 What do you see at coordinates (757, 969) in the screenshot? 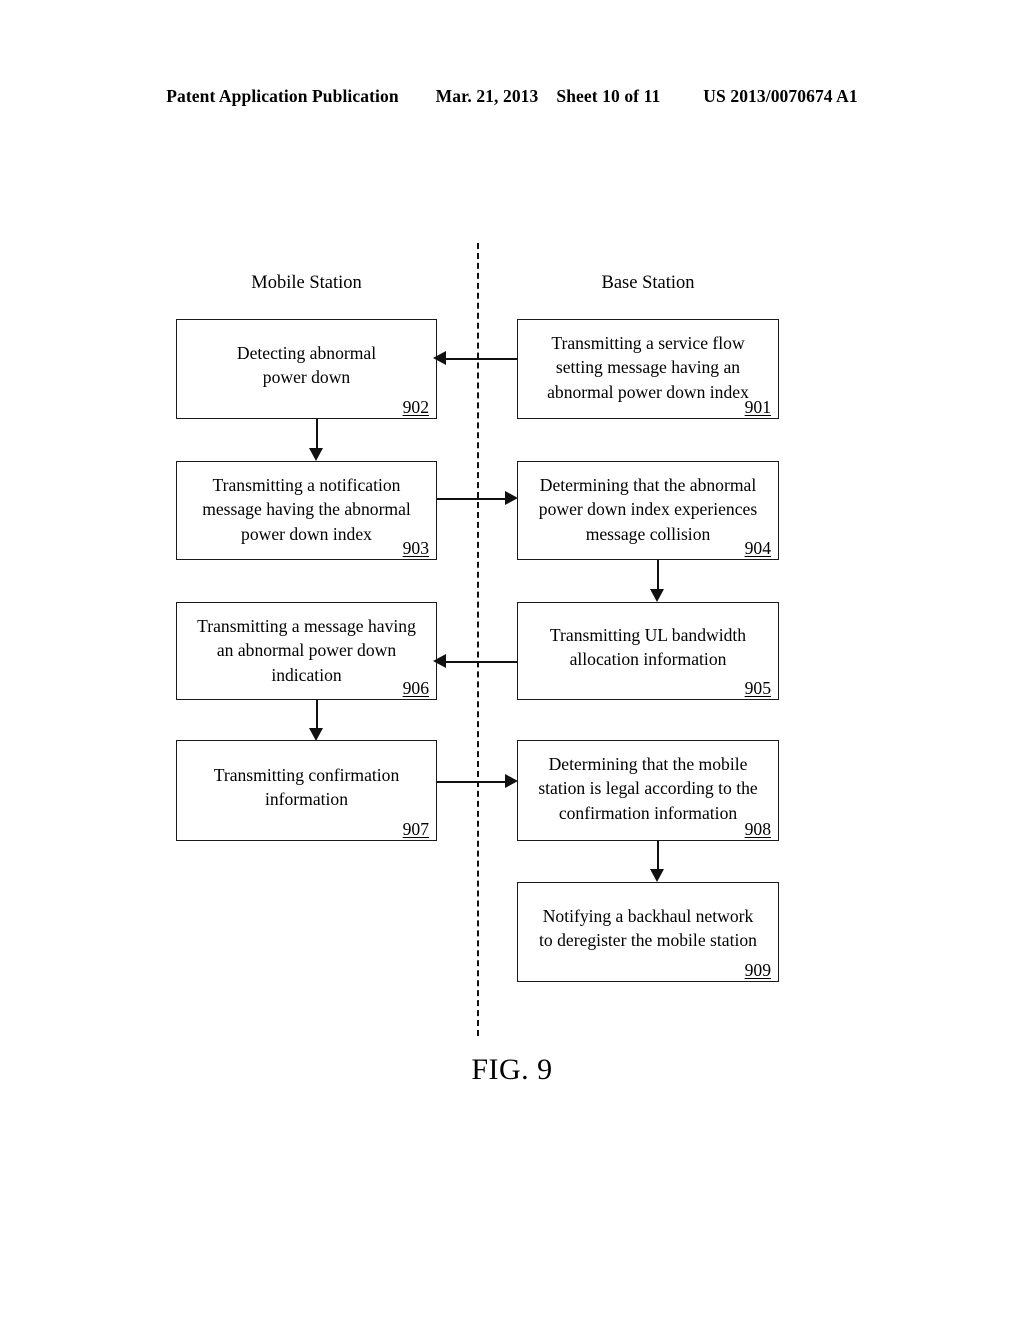
I see `process-box-909-number: 909` at bounding box center [757, 969].